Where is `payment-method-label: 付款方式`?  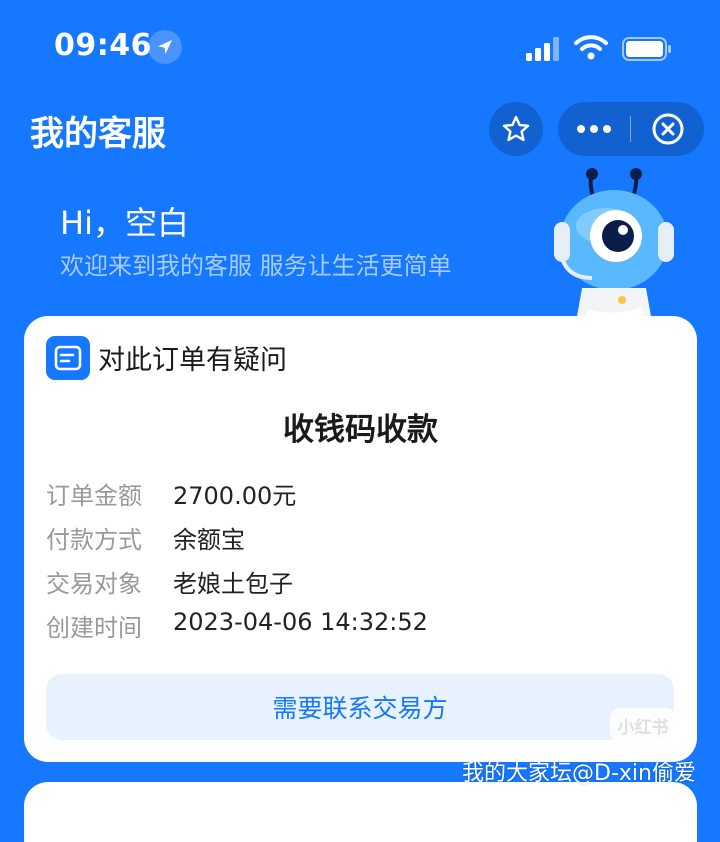
payment-method-label: 付款方式 is located at coordinates (94, 540).